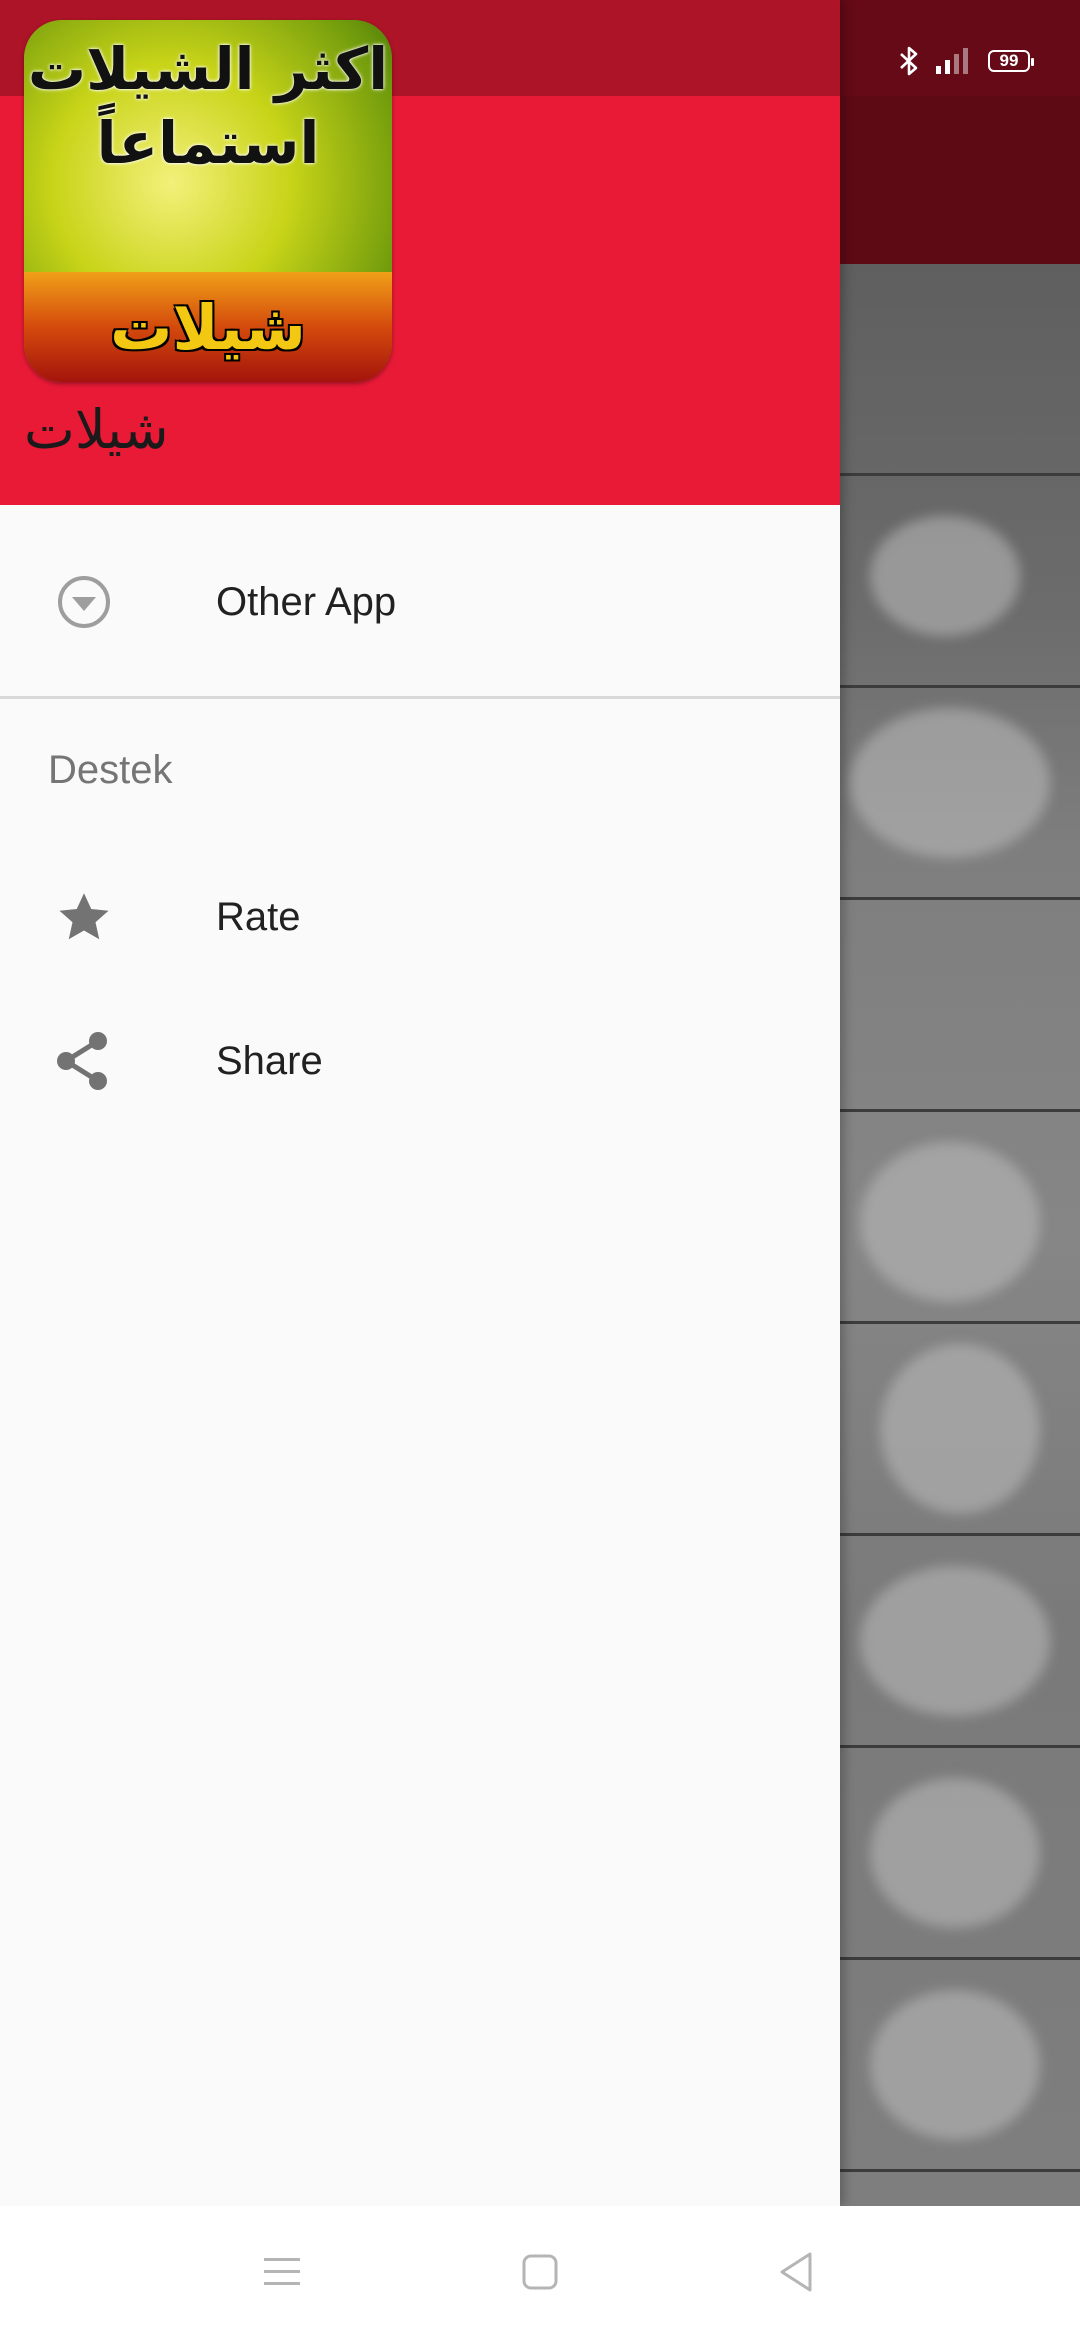  What do you see at coordinates (909, 61) in the screenshot?
I see `bluetooth-icon` at bounding box center [909, 61].